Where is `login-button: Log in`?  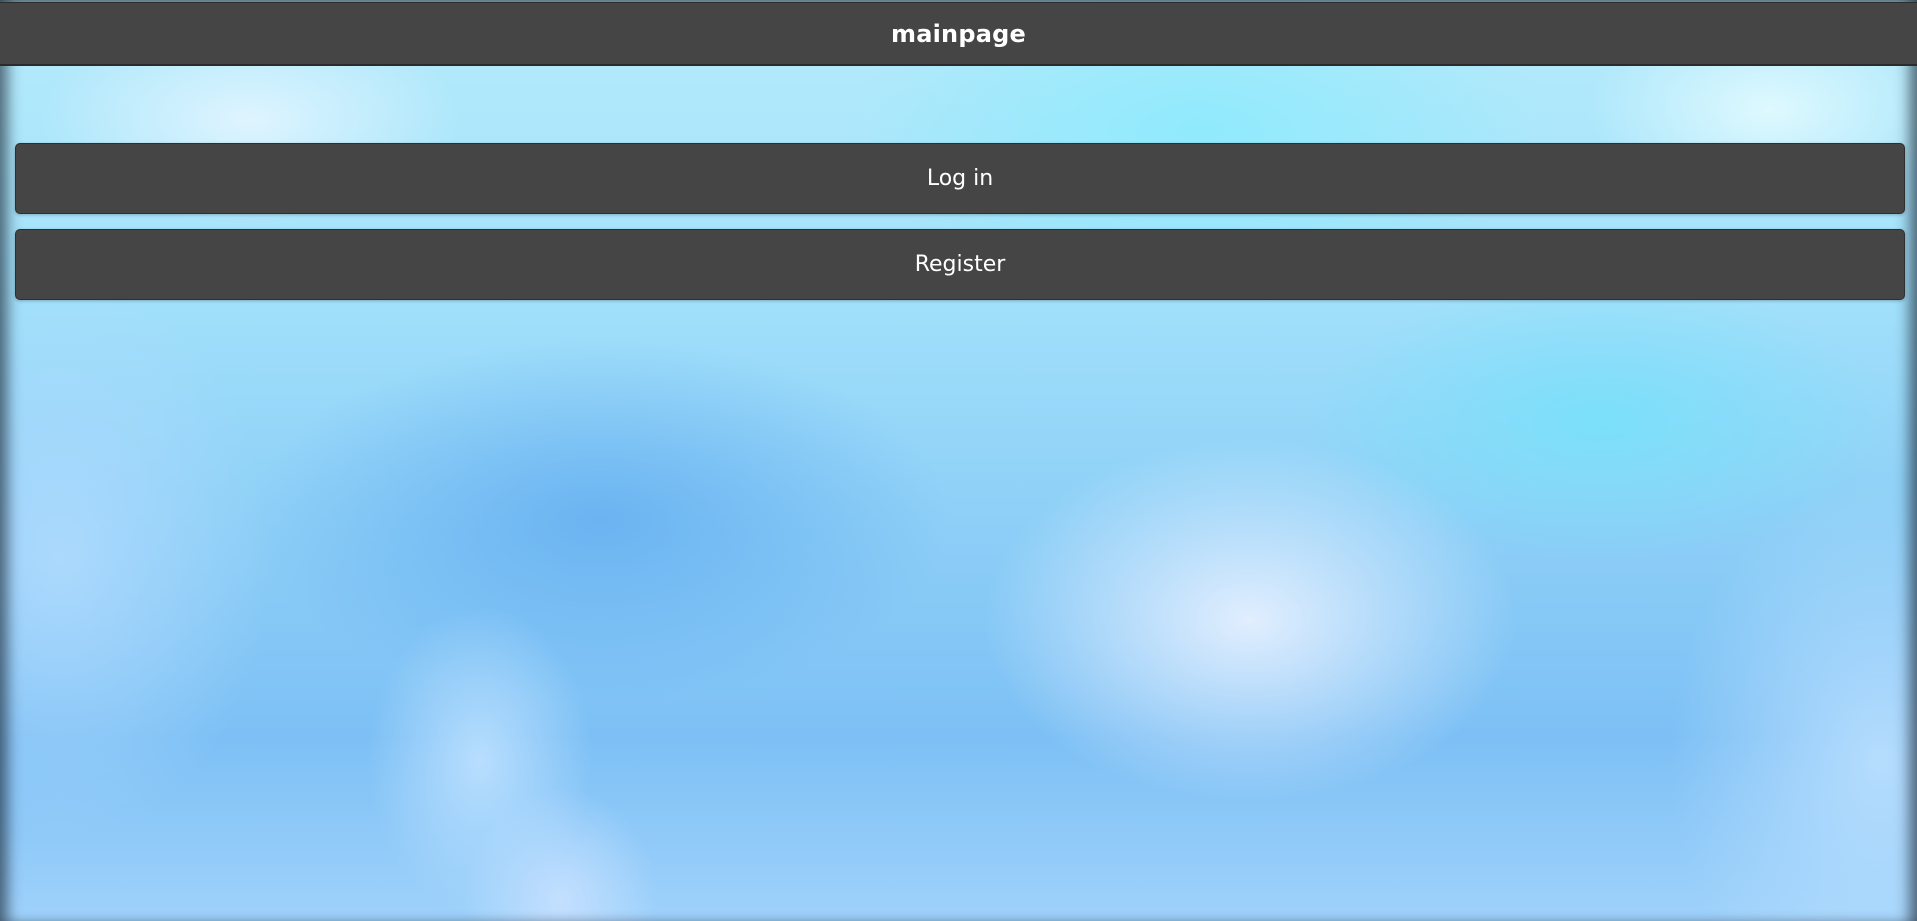 login-button: Log in is located at coordinates (960, 178).